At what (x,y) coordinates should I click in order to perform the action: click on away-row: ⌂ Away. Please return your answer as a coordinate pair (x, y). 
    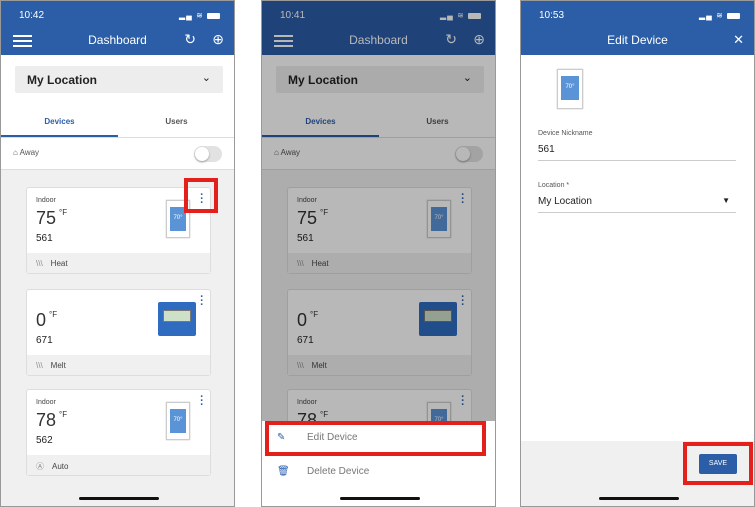
    Looking at the image, I should click on (26, 152).